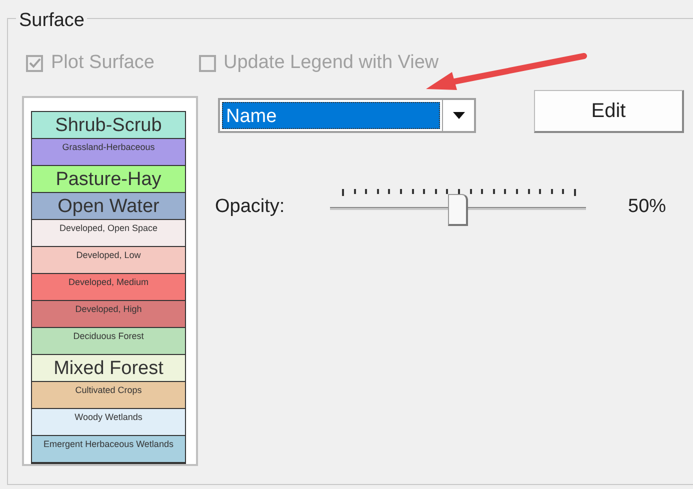 Image resolution: width=693 pixels, height=489 pixels. What do you see at coordinates (108, 341) in the screenshot?
I see `legend-entry: Deciduous Forest` at bounding box center [108, 341].